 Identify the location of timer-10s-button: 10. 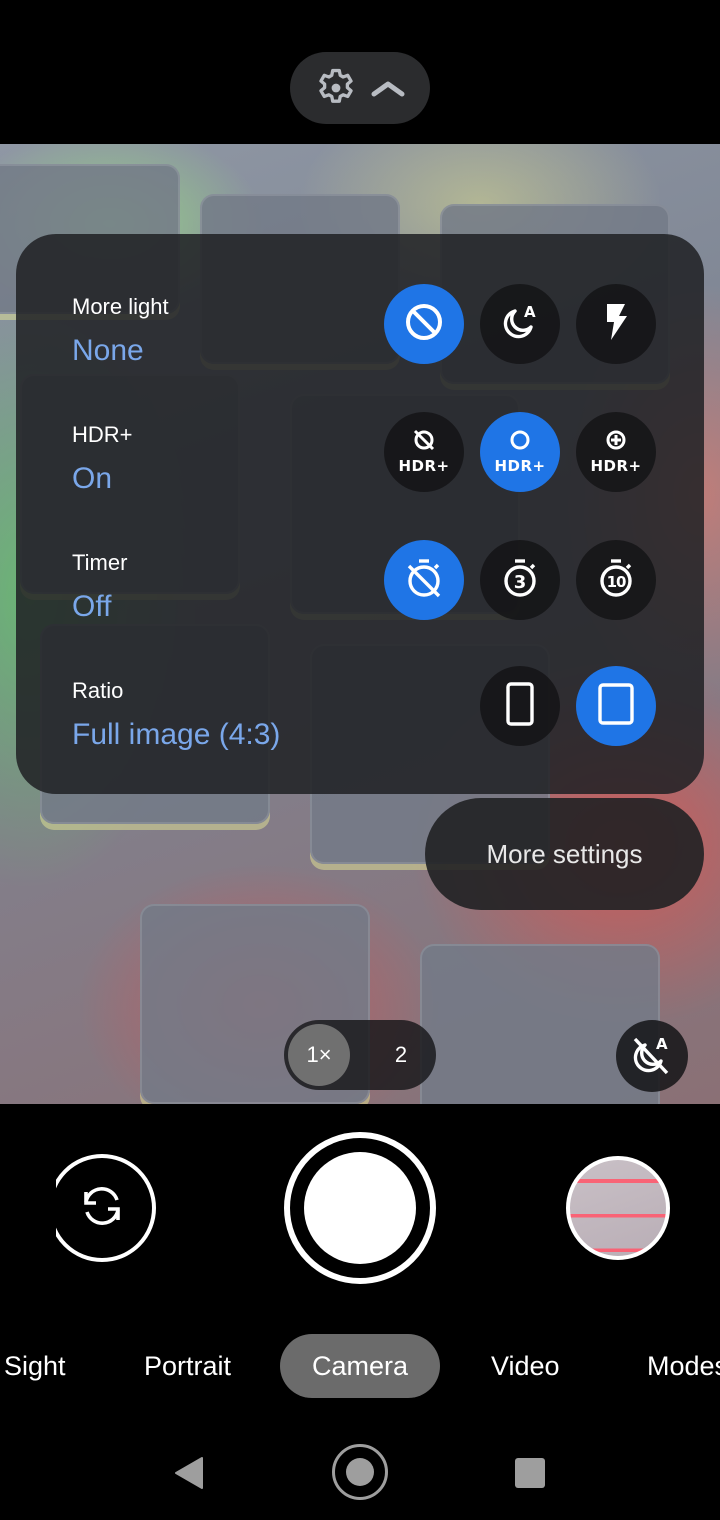
(616, 580).